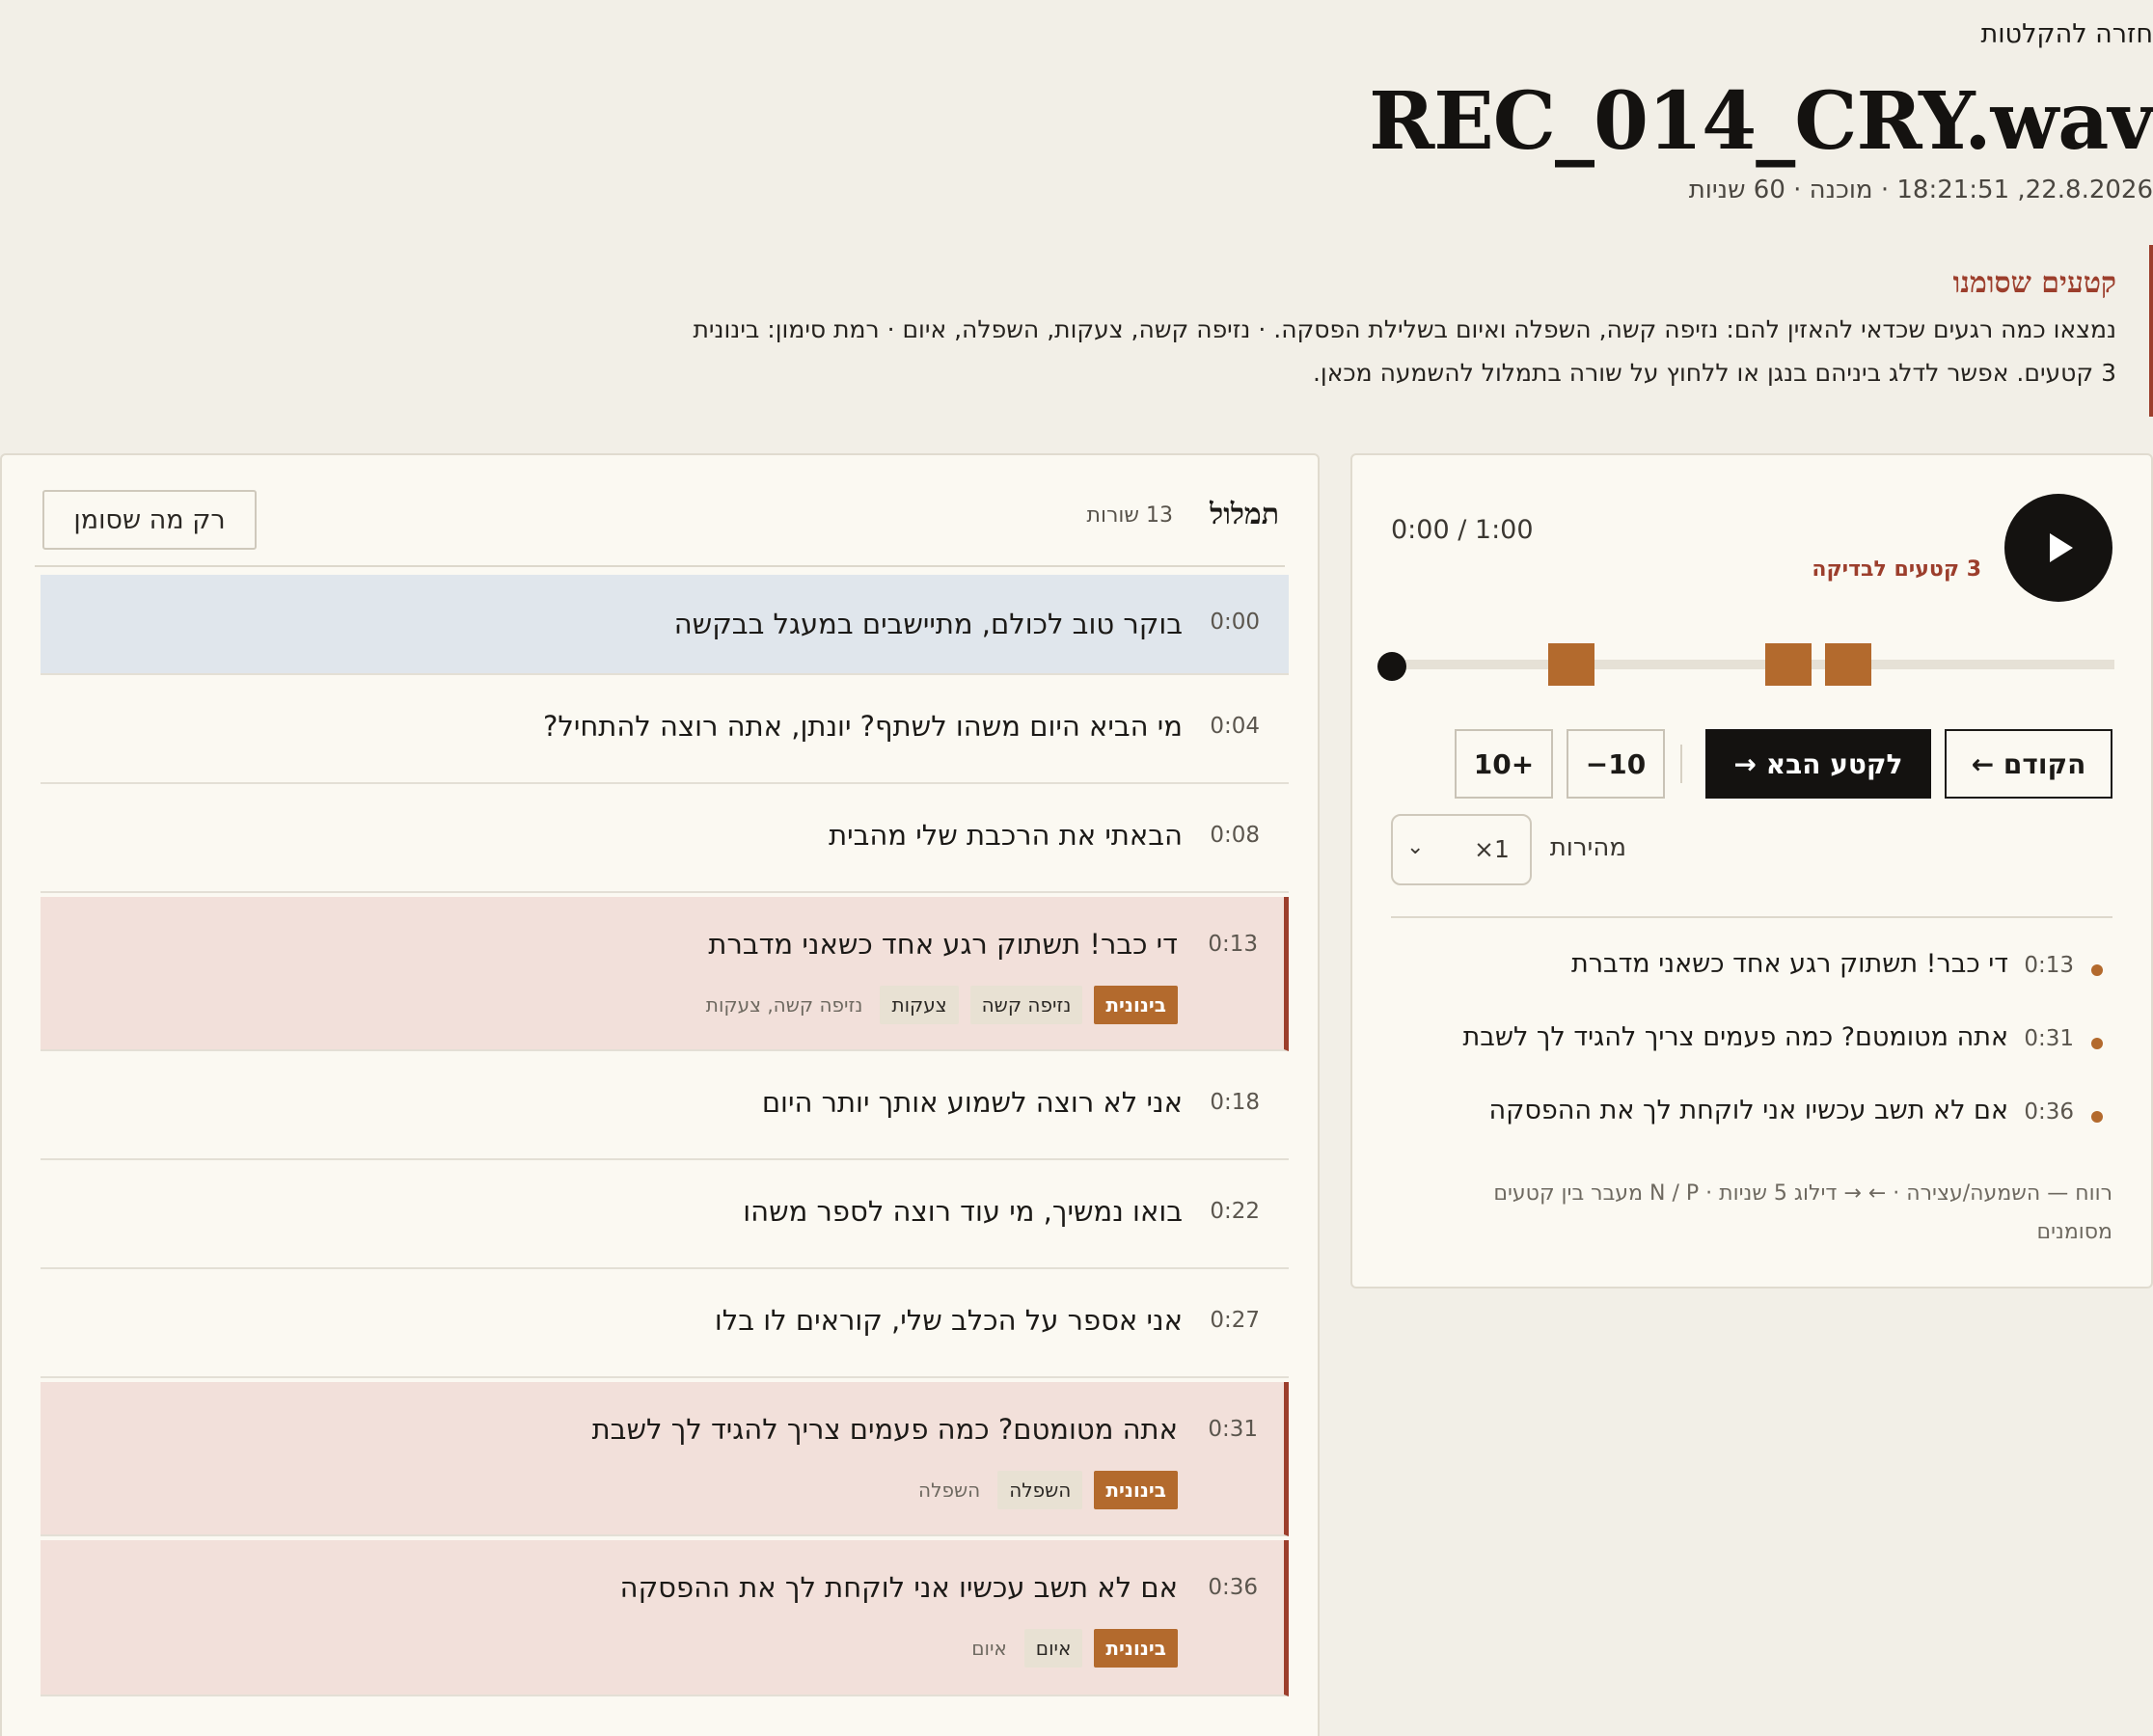 The height and width of the screenshot is (1736, 2153). I want to click on player-divider, so click(1751, 917).